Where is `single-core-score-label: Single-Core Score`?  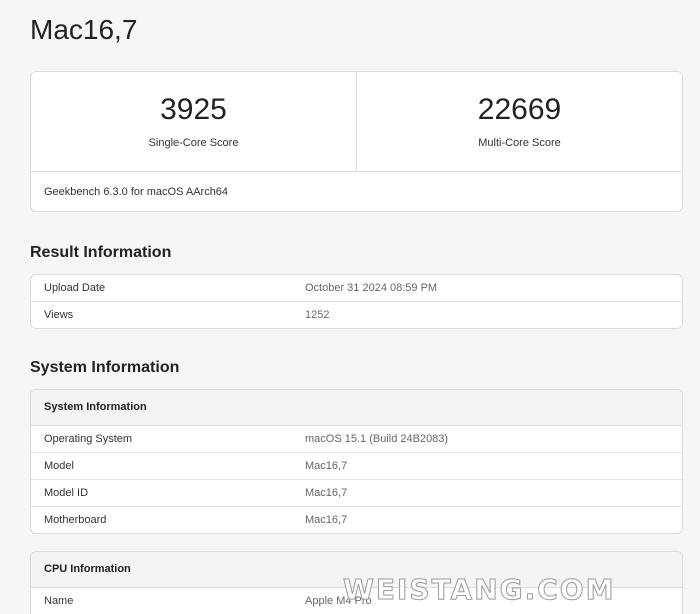 single-core-score-label: Single-Core Score is located at coordinates (193, 143).